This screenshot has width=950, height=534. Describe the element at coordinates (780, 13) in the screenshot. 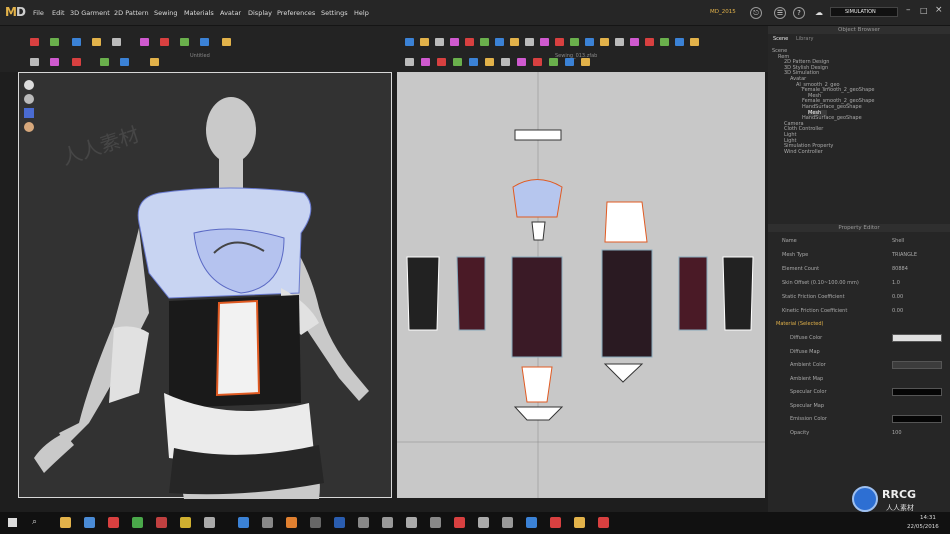

I see `wishlist-icon: ☰` at that location.